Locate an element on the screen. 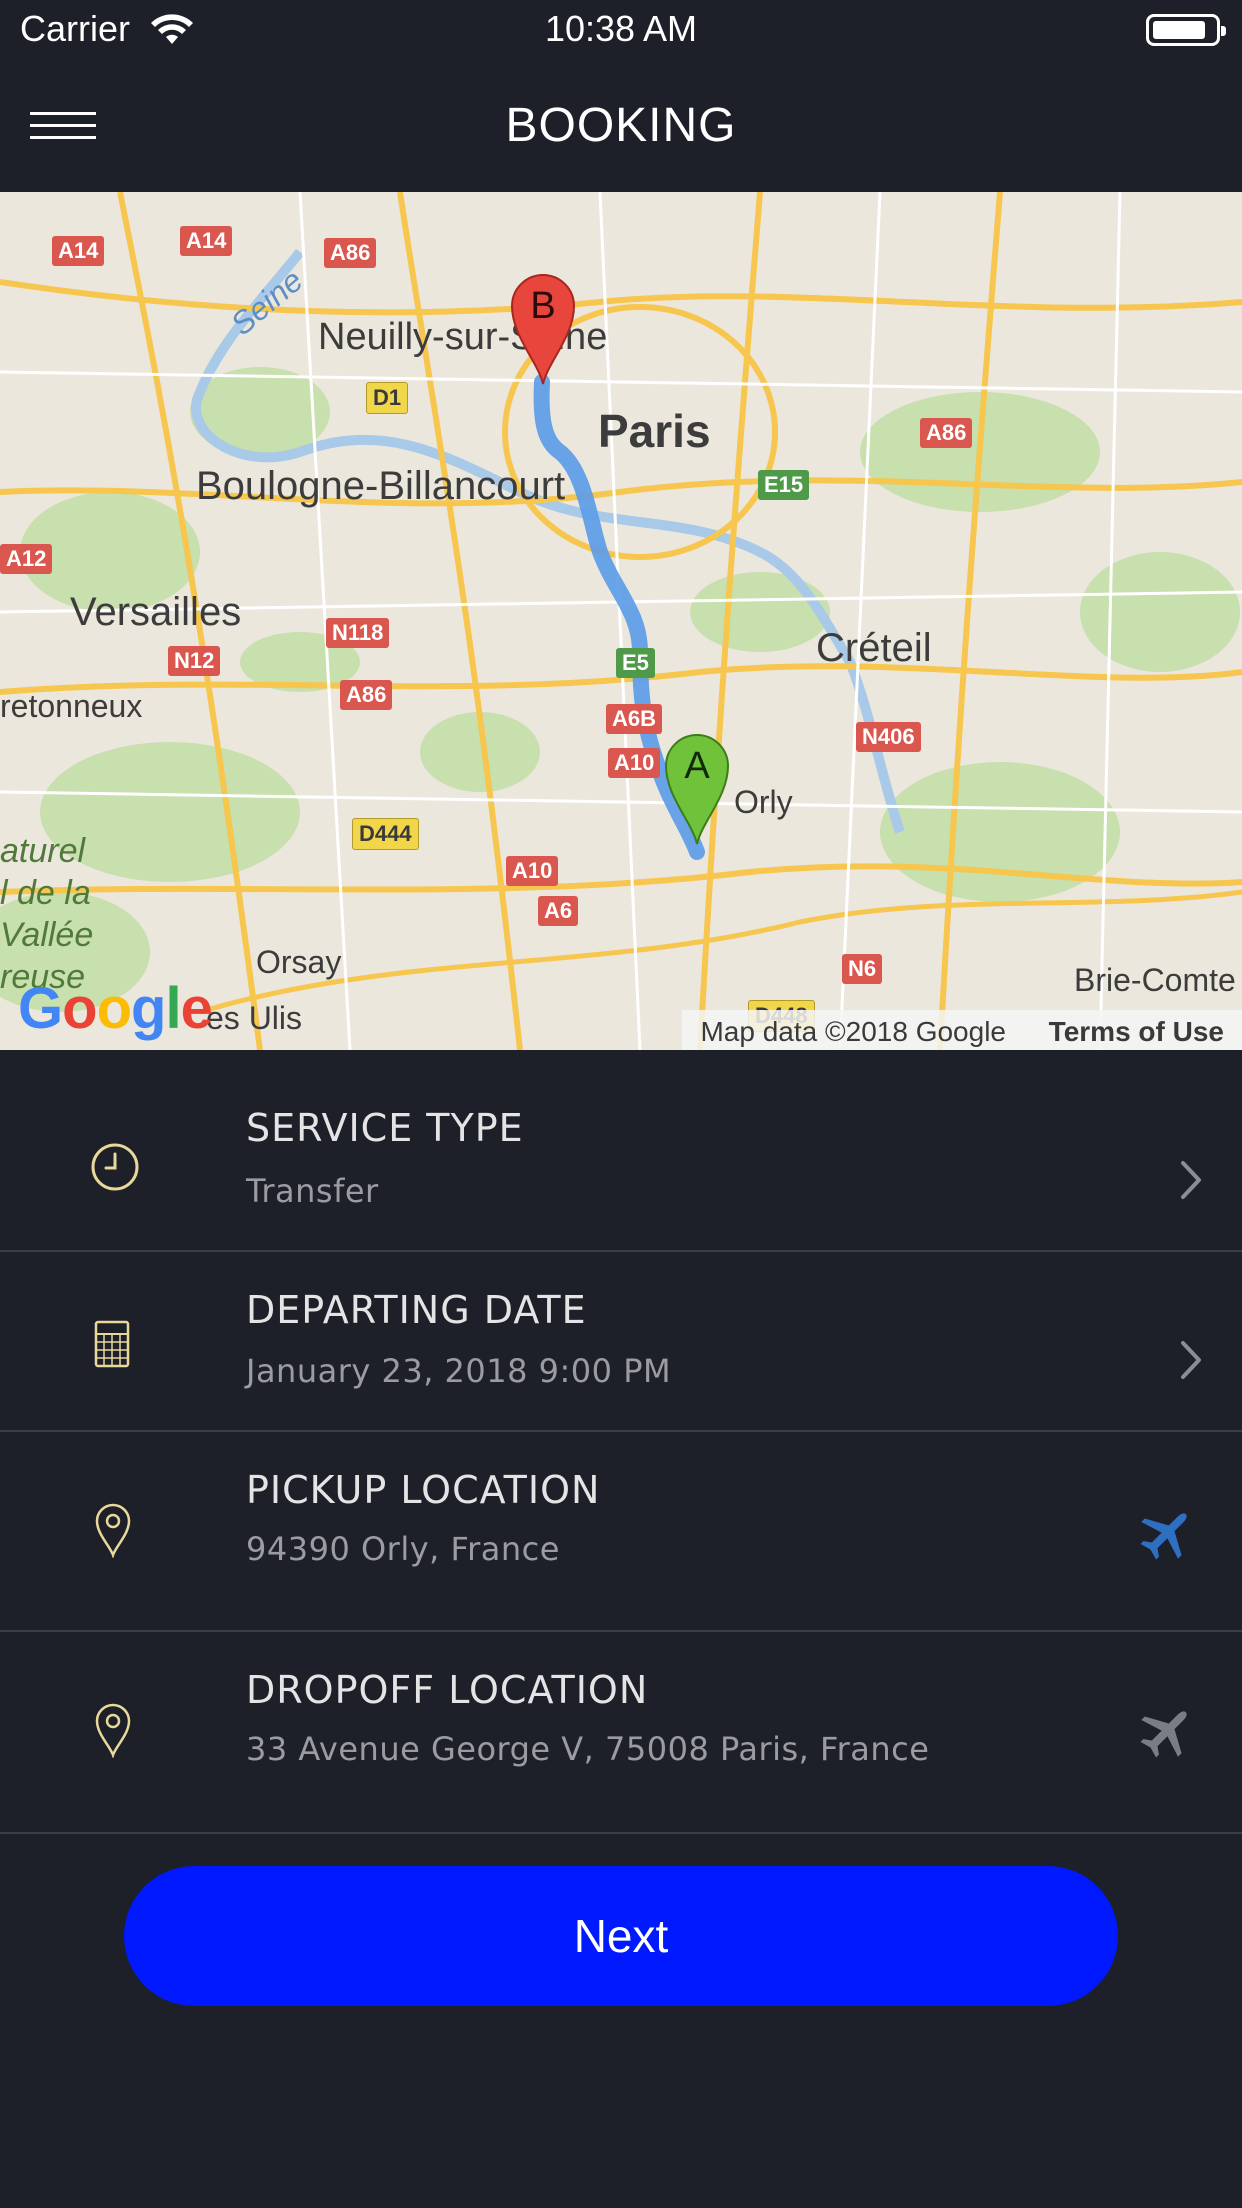  road-badge: A6 is located at coordinates (558, 911).